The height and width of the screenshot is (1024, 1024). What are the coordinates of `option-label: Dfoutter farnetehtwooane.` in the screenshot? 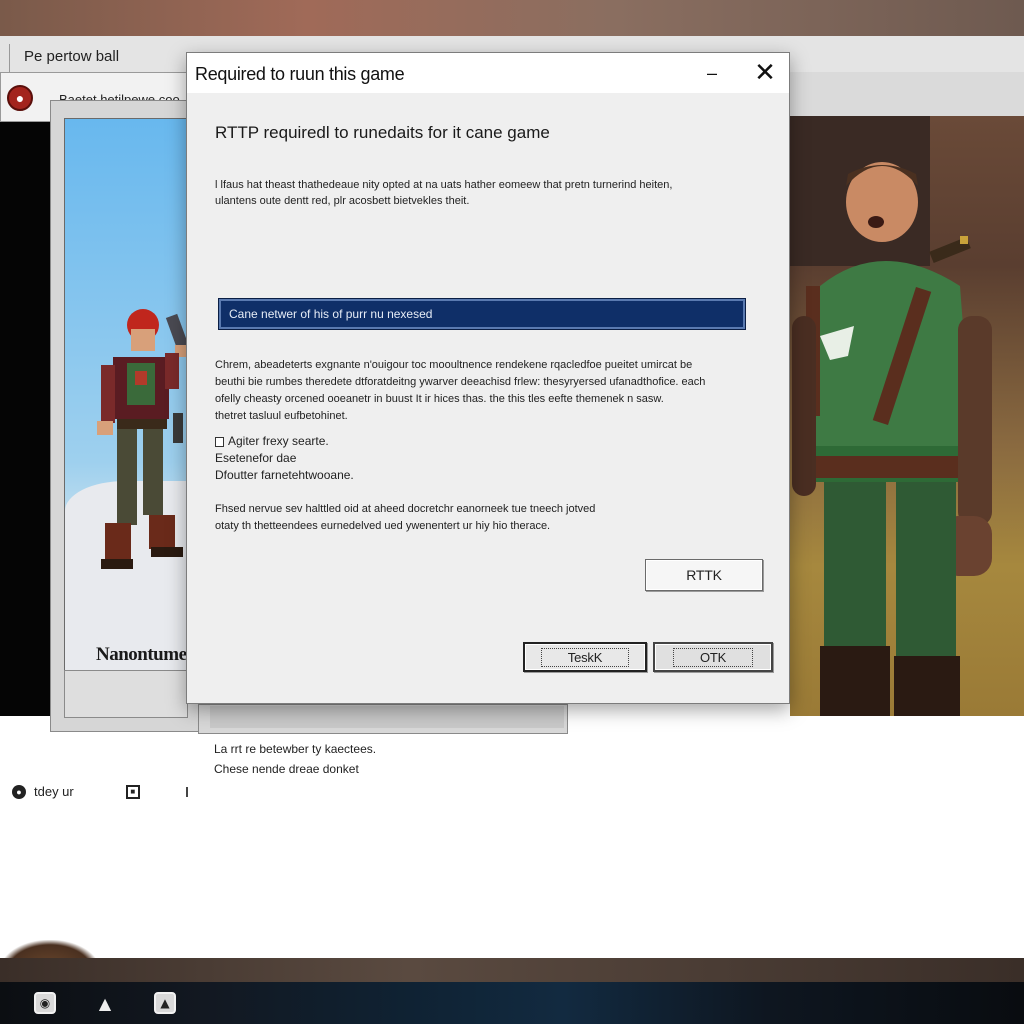 It's located at (284, 475).